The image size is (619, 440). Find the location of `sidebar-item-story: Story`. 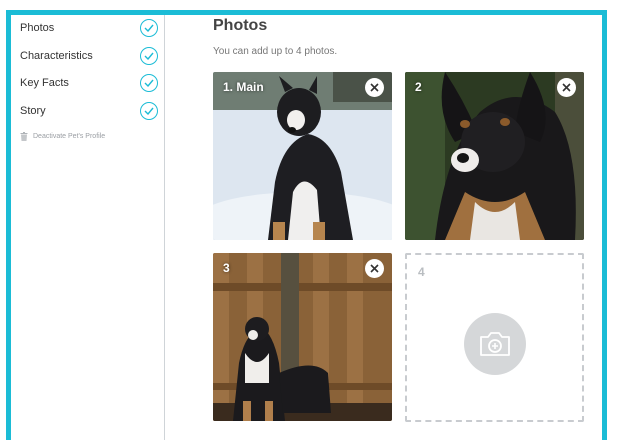

sidebar-item-story: Story is located at coordinates (89, 111).